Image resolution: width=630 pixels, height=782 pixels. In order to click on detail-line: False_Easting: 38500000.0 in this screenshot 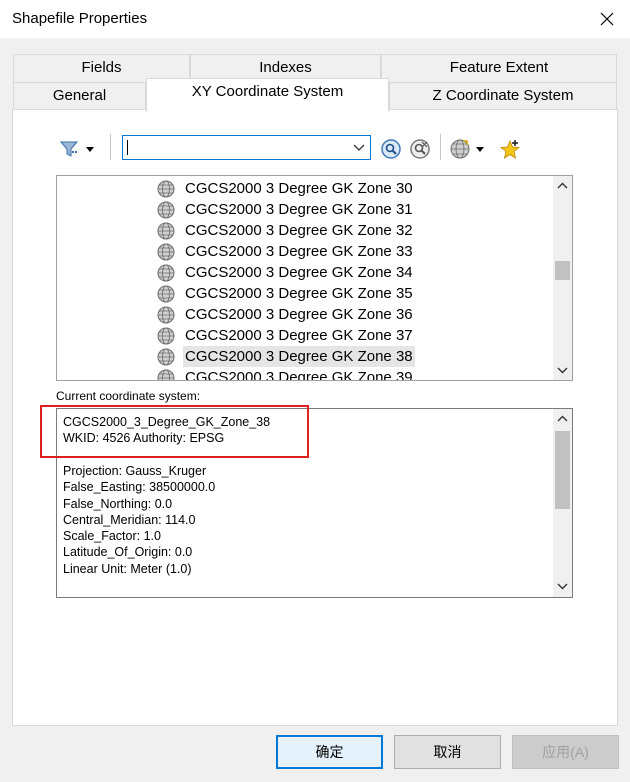, I will do `click(139, 487)`.